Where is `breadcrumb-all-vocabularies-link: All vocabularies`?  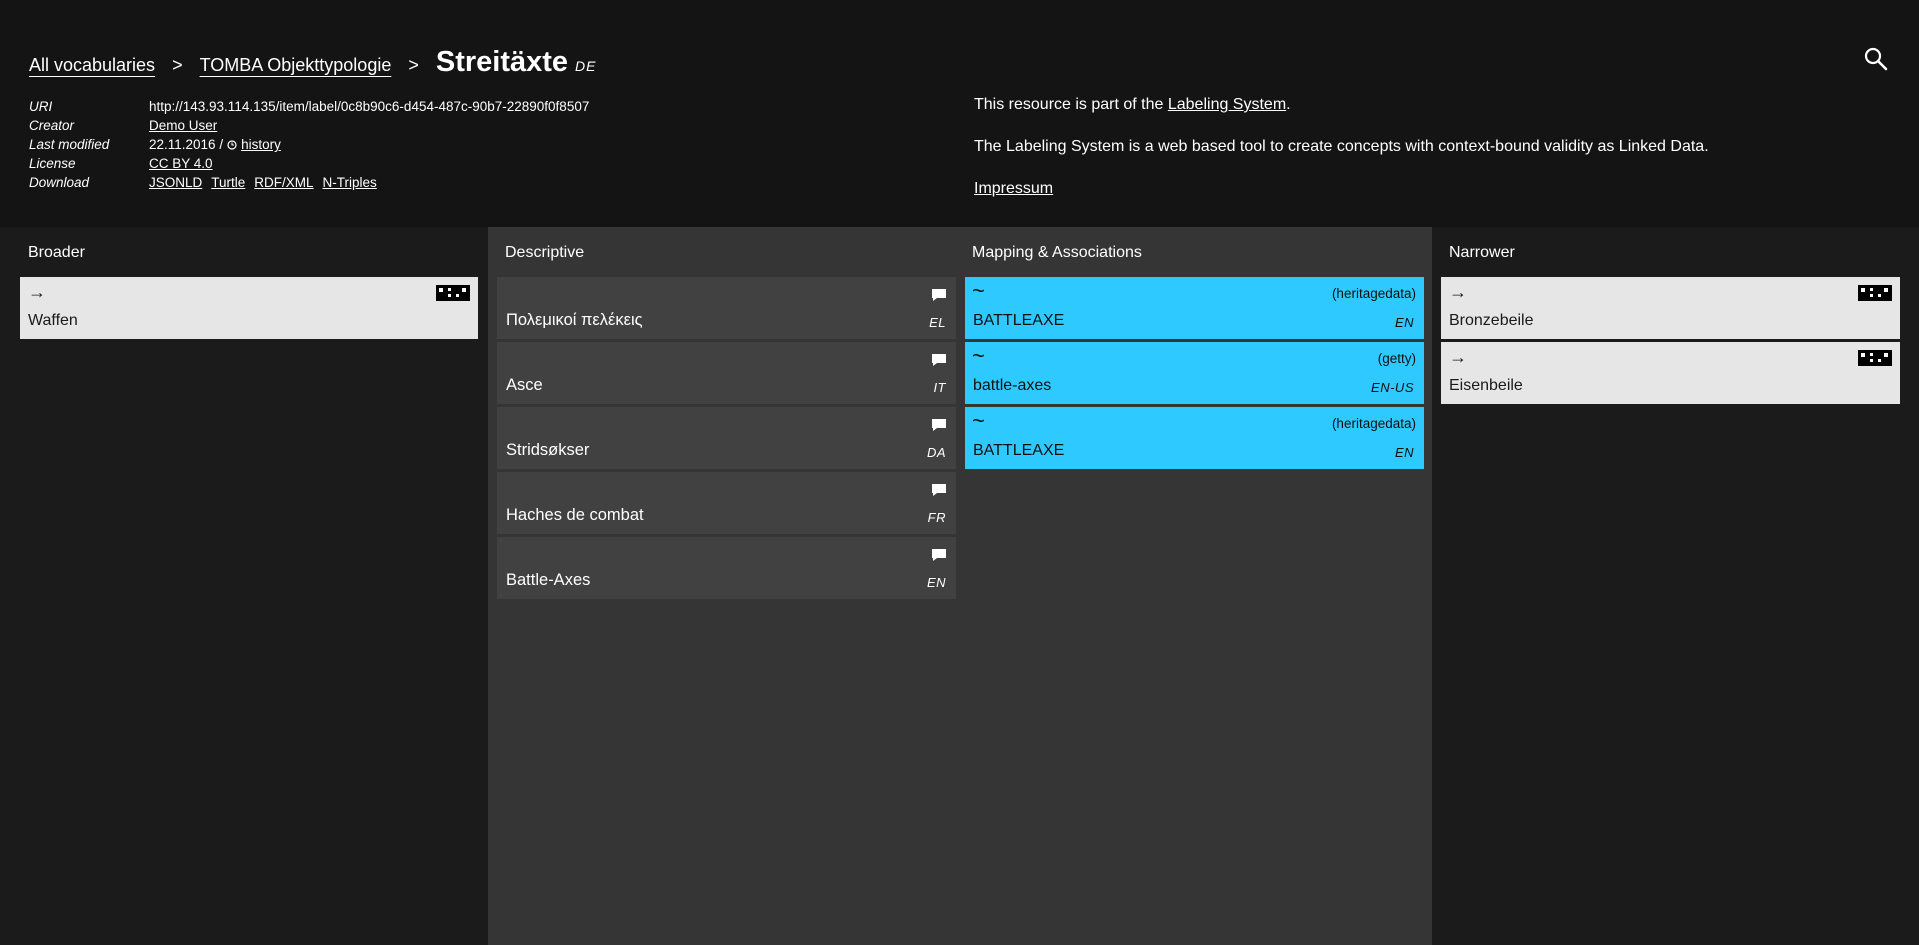 breadcrumb-all-vocabularies-link: All vocabularies is located at coordinates (92, 65).